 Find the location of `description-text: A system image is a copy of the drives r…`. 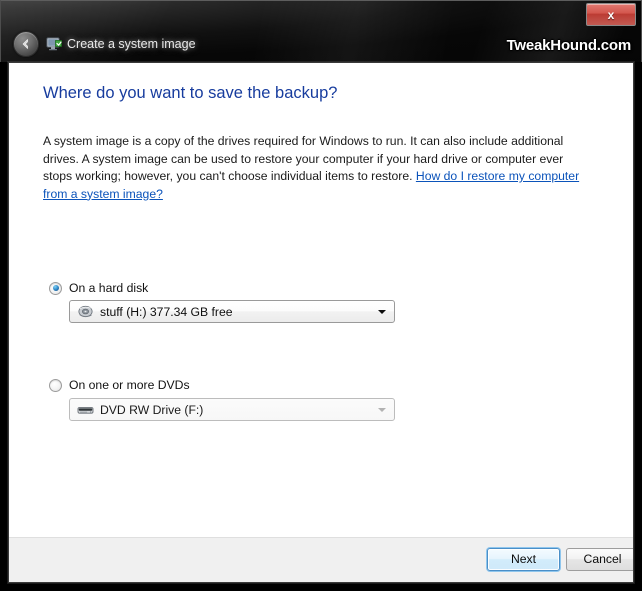

description-text: A system image is a copy of the drives r… is located at coordinates (315, 168).